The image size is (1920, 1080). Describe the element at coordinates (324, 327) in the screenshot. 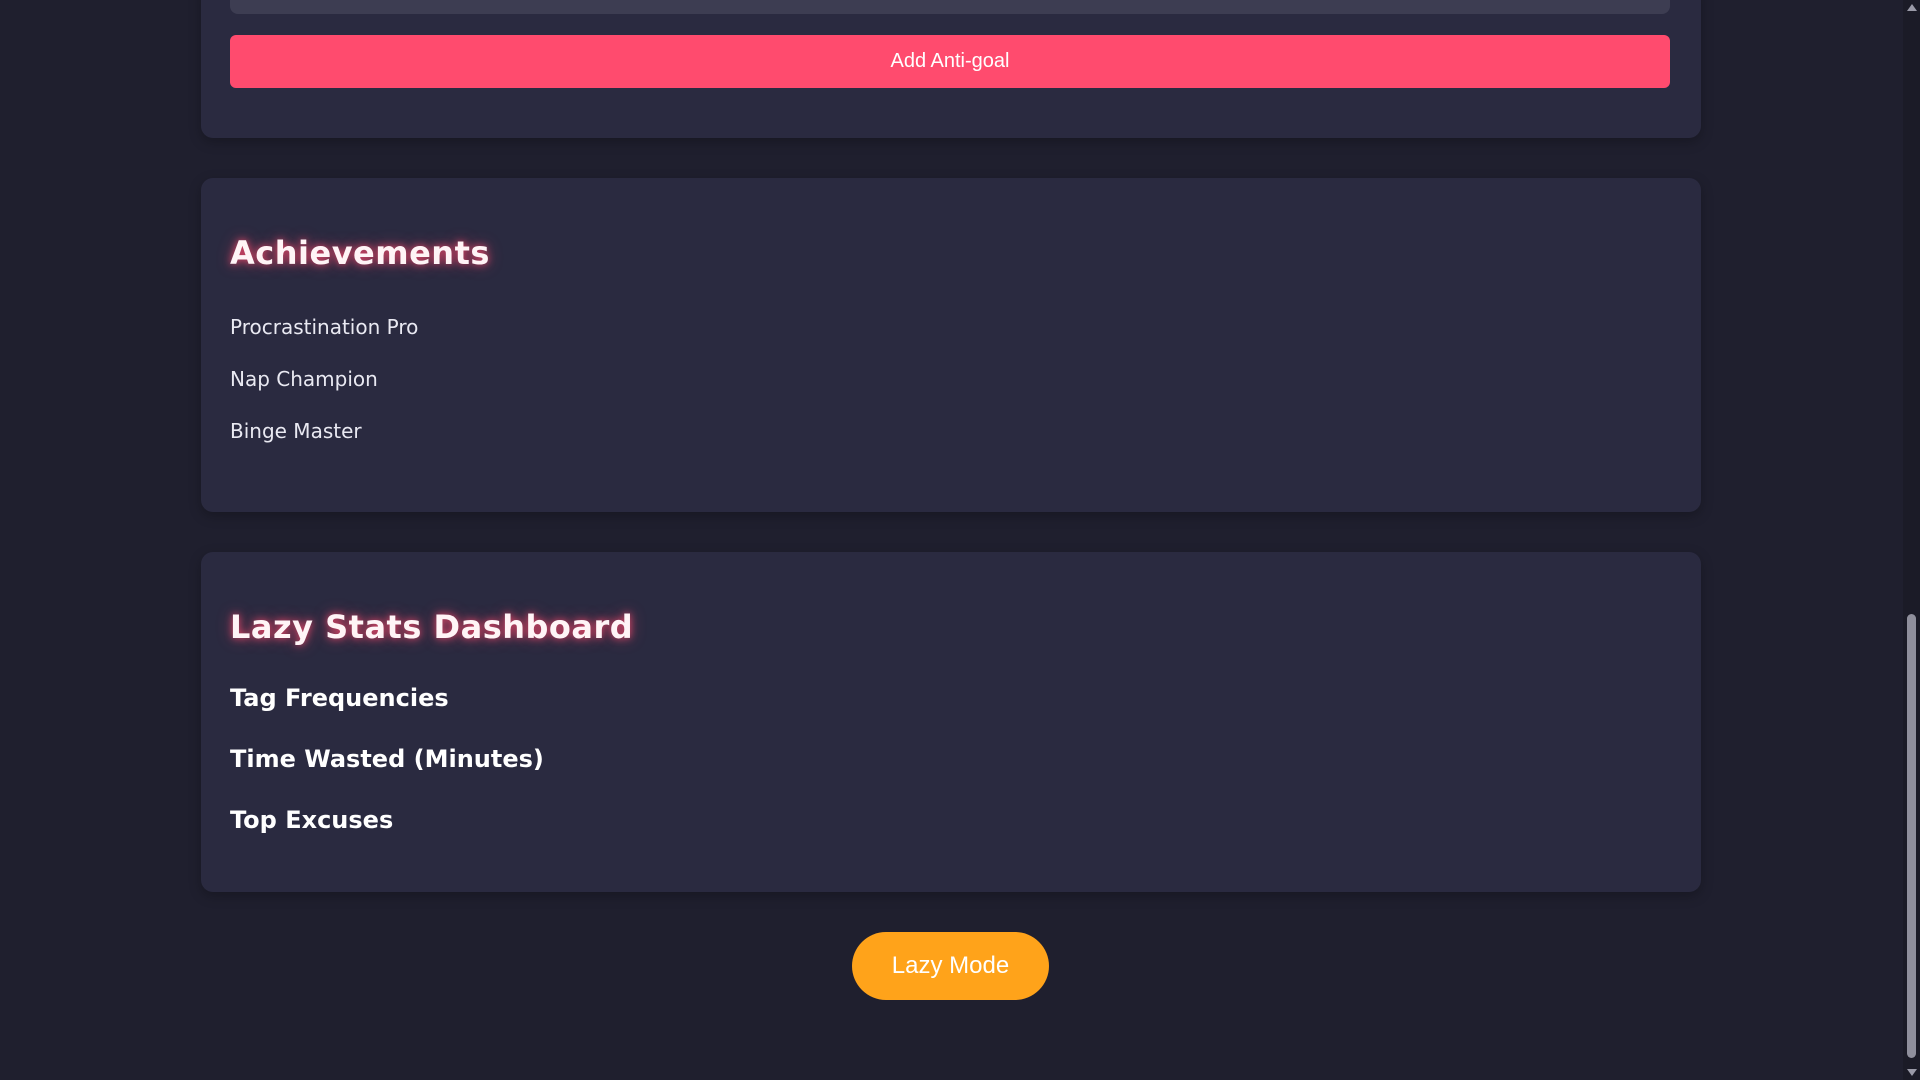

I see `achievement-item: Procrastination Pro` at that location.